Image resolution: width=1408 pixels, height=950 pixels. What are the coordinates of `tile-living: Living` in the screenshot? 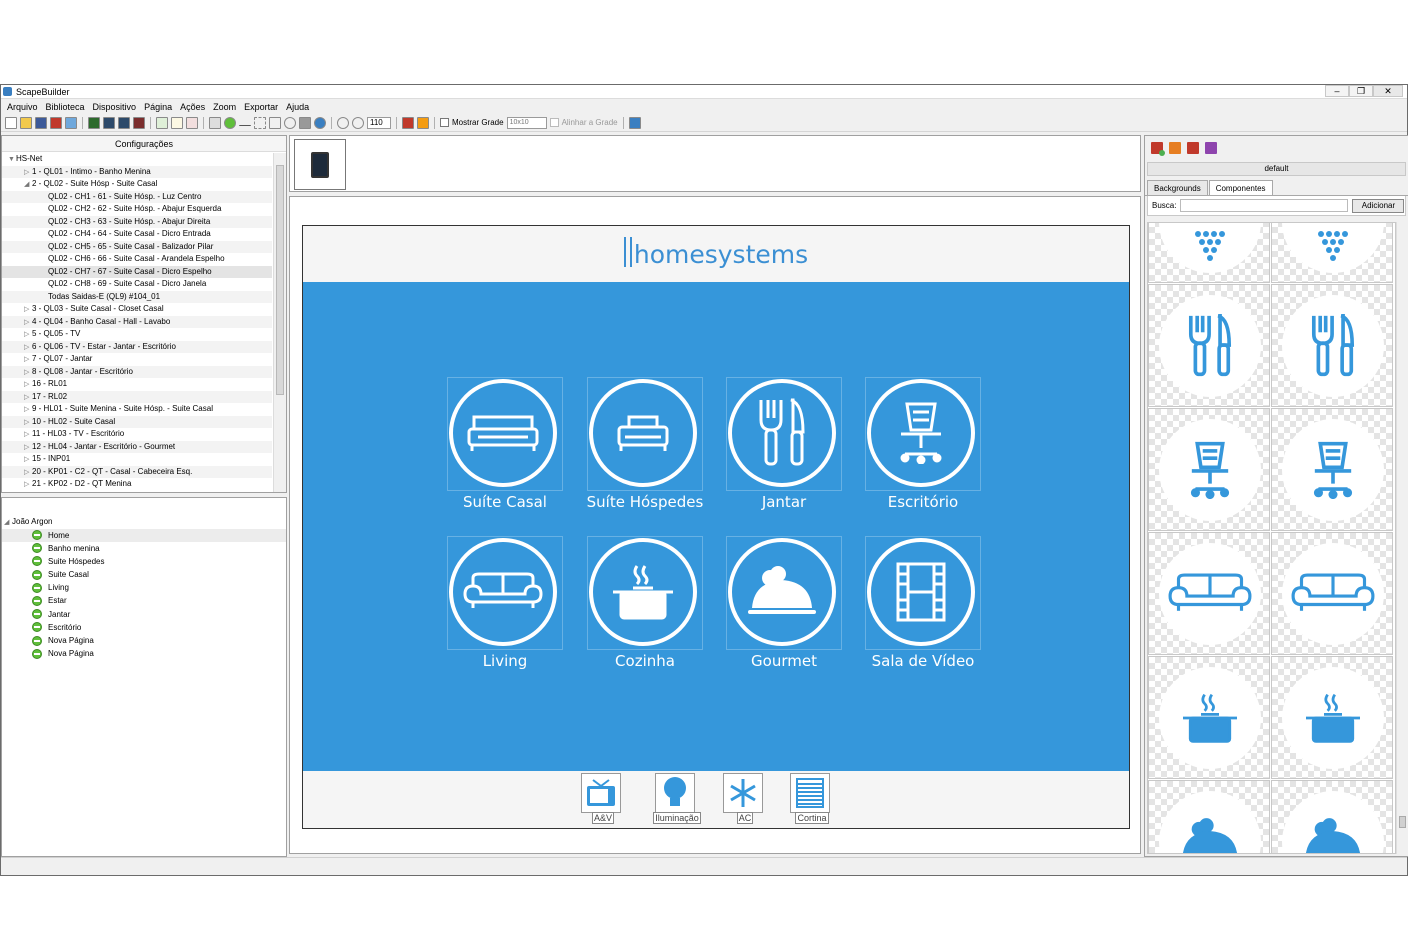 It's located at (515, 606).